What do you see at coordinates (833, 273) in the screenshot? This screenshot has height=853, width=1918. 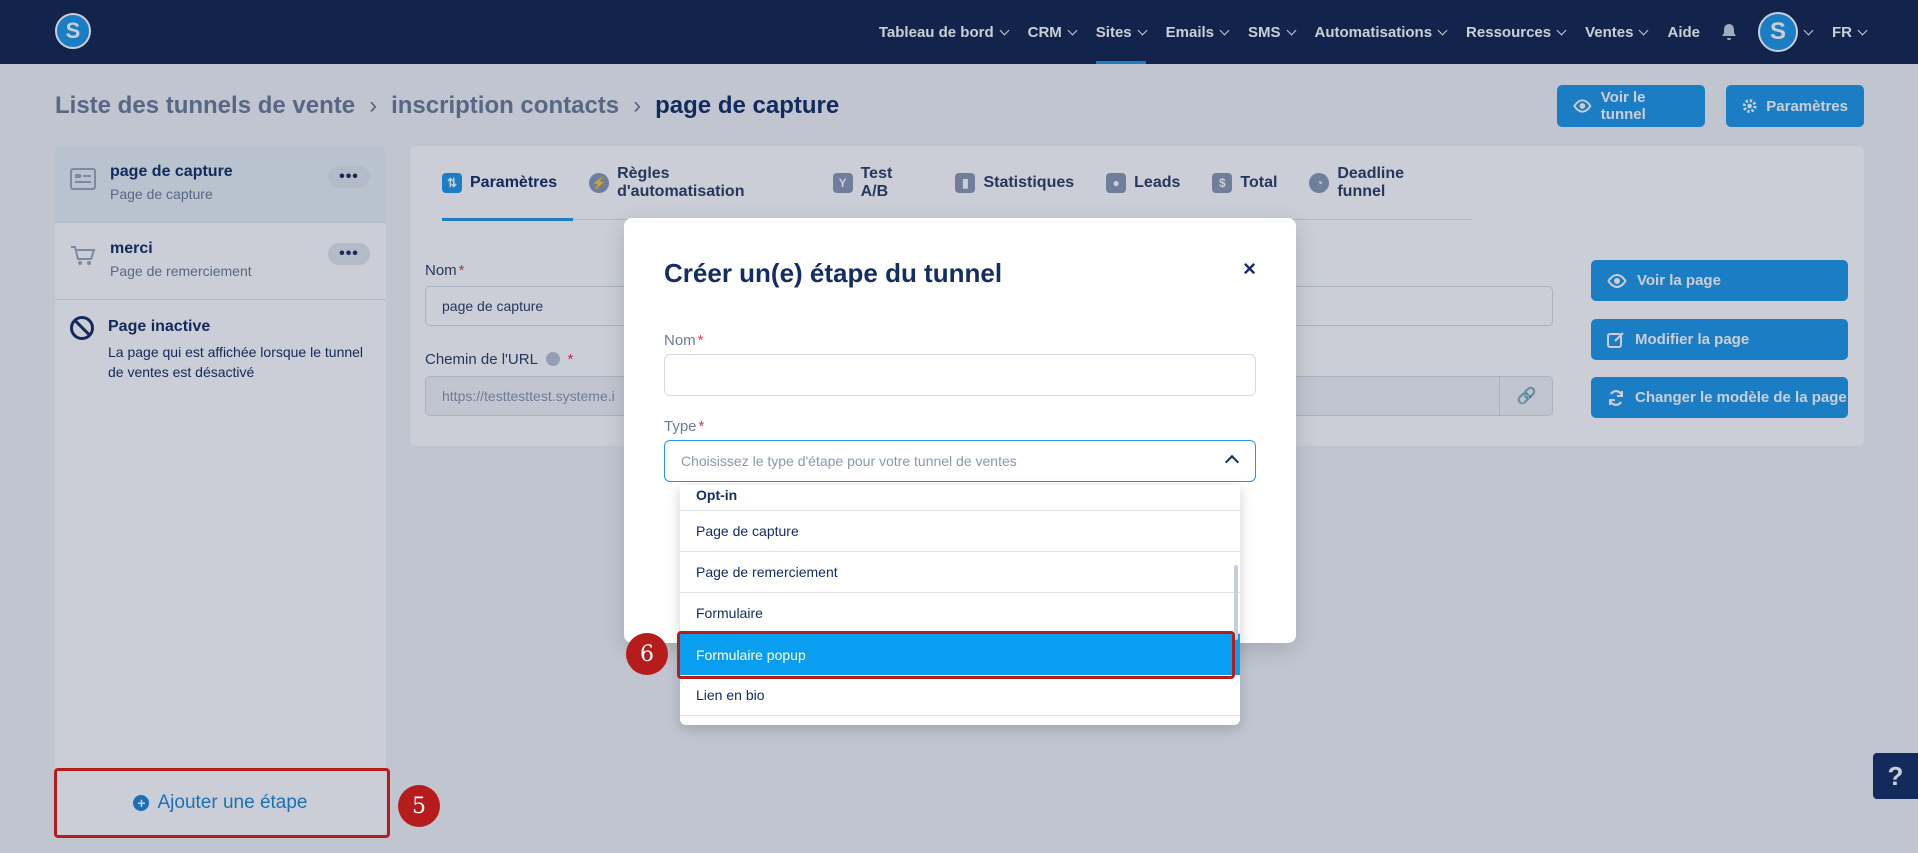 I see `modal-title: Créer un(e) étape du tunnel` at bounding box center [833, 273].